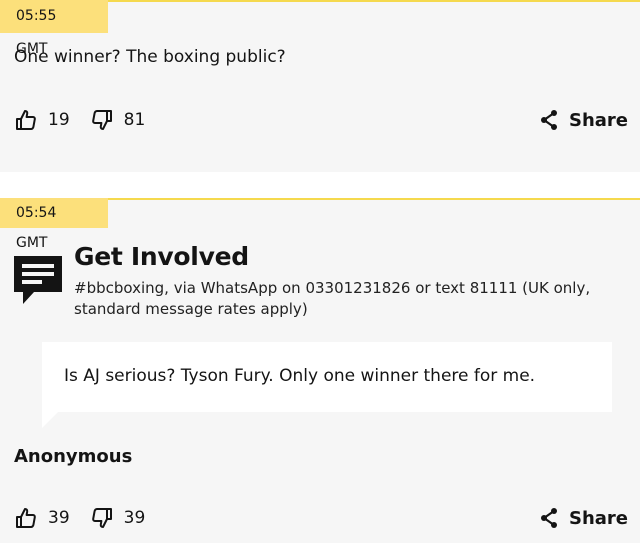 The width and height of the screenshot is (640, 543). I want to click on post-actions: 39 39 Share, so click(321, 518).